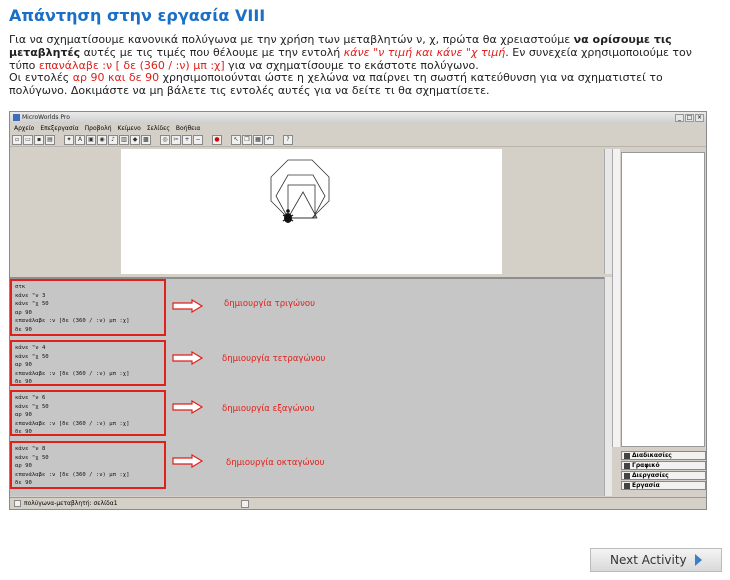  What do you see at coordinates (116, 78) in the screenshot?
I see `desc-highlight-3: αρ 90 και δε 90` at bounding box center [116, 78].